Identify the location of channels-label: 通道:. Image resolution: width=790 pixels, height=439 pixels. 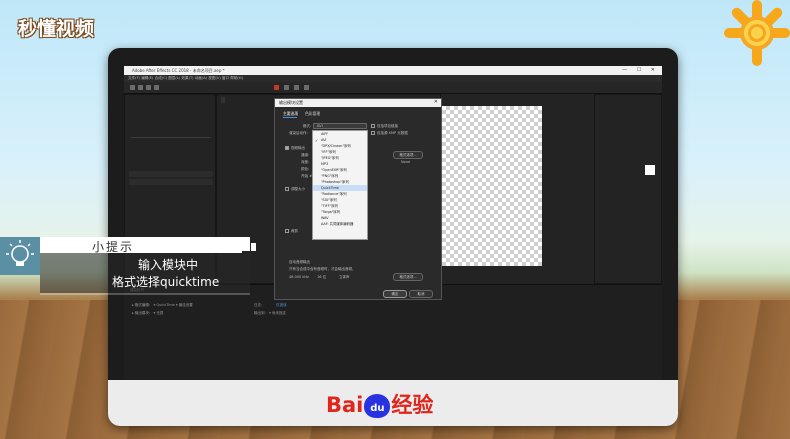
(305, 155).